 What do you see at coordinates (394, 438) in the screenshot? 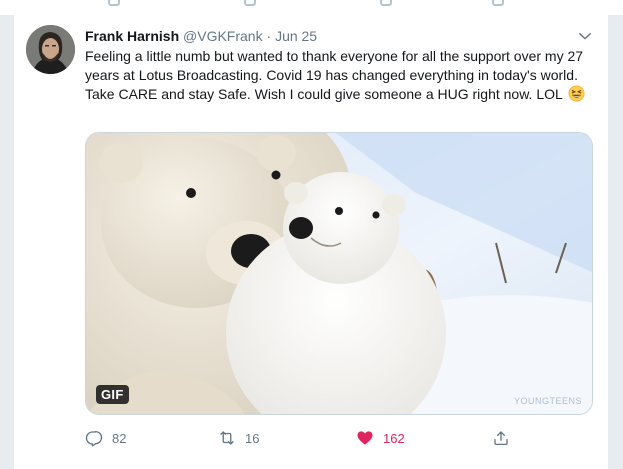
I see `like-count: 162` at bounding box center [394, 438].